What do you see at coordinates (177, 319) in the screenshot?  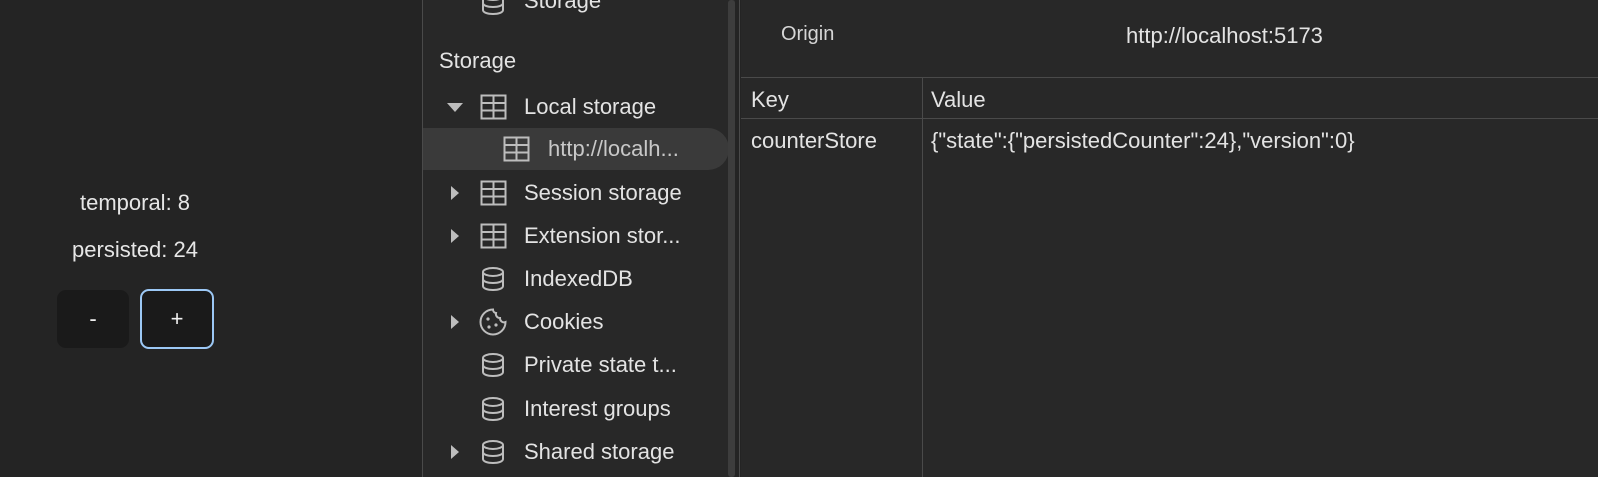 I see `increment-button: +` at bounding box center [177, 319].